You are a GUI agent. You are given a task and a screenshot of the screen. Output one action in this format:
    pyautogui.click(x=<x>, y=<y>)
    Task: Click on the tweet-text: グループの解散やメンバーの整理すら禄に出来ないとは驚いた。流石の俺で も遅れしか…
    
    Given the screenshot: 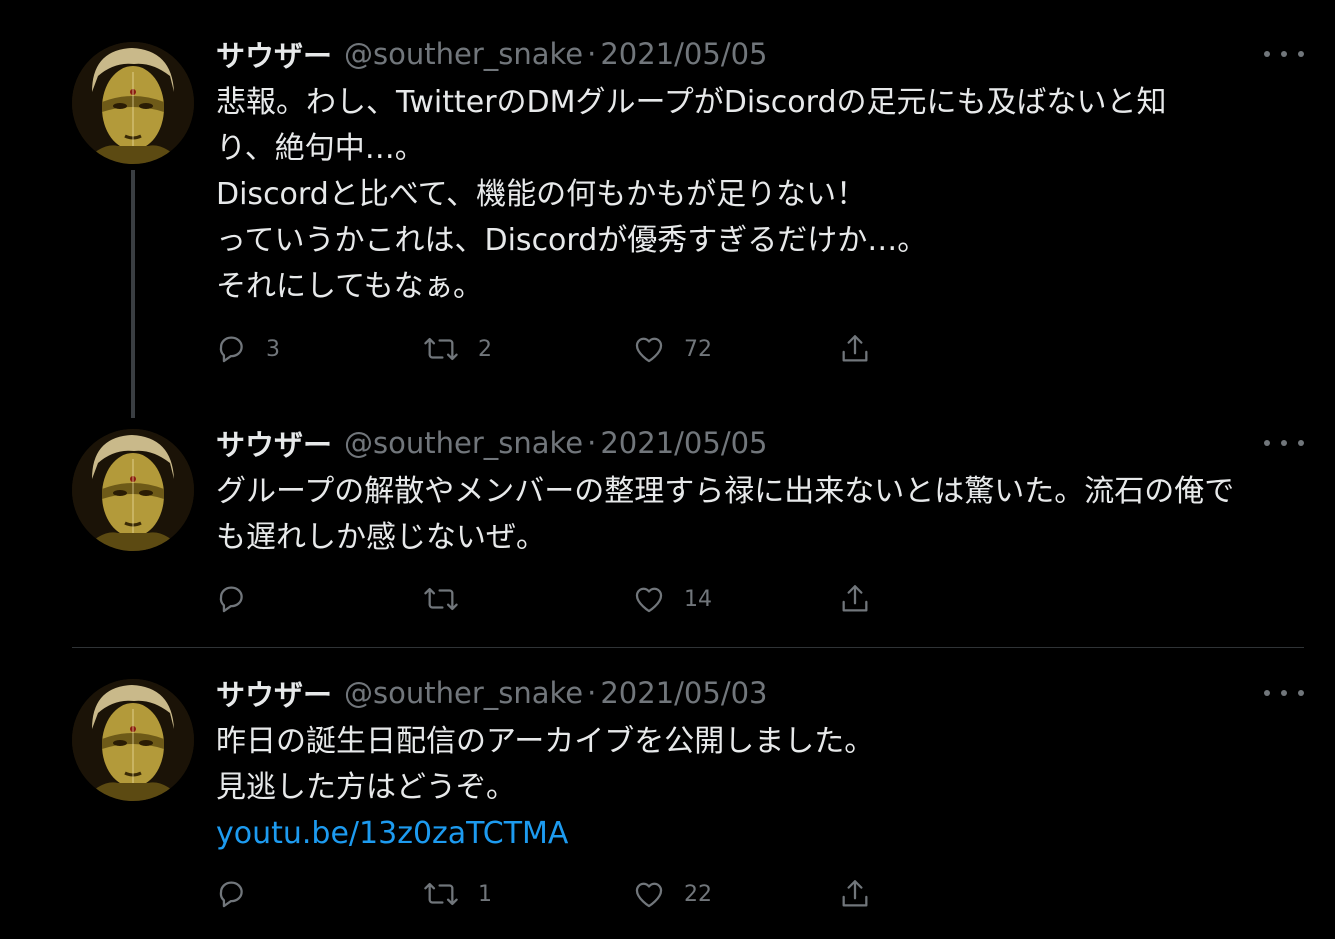 What is the action you would take?
    pyautogui.click(x=761, y=515)
    